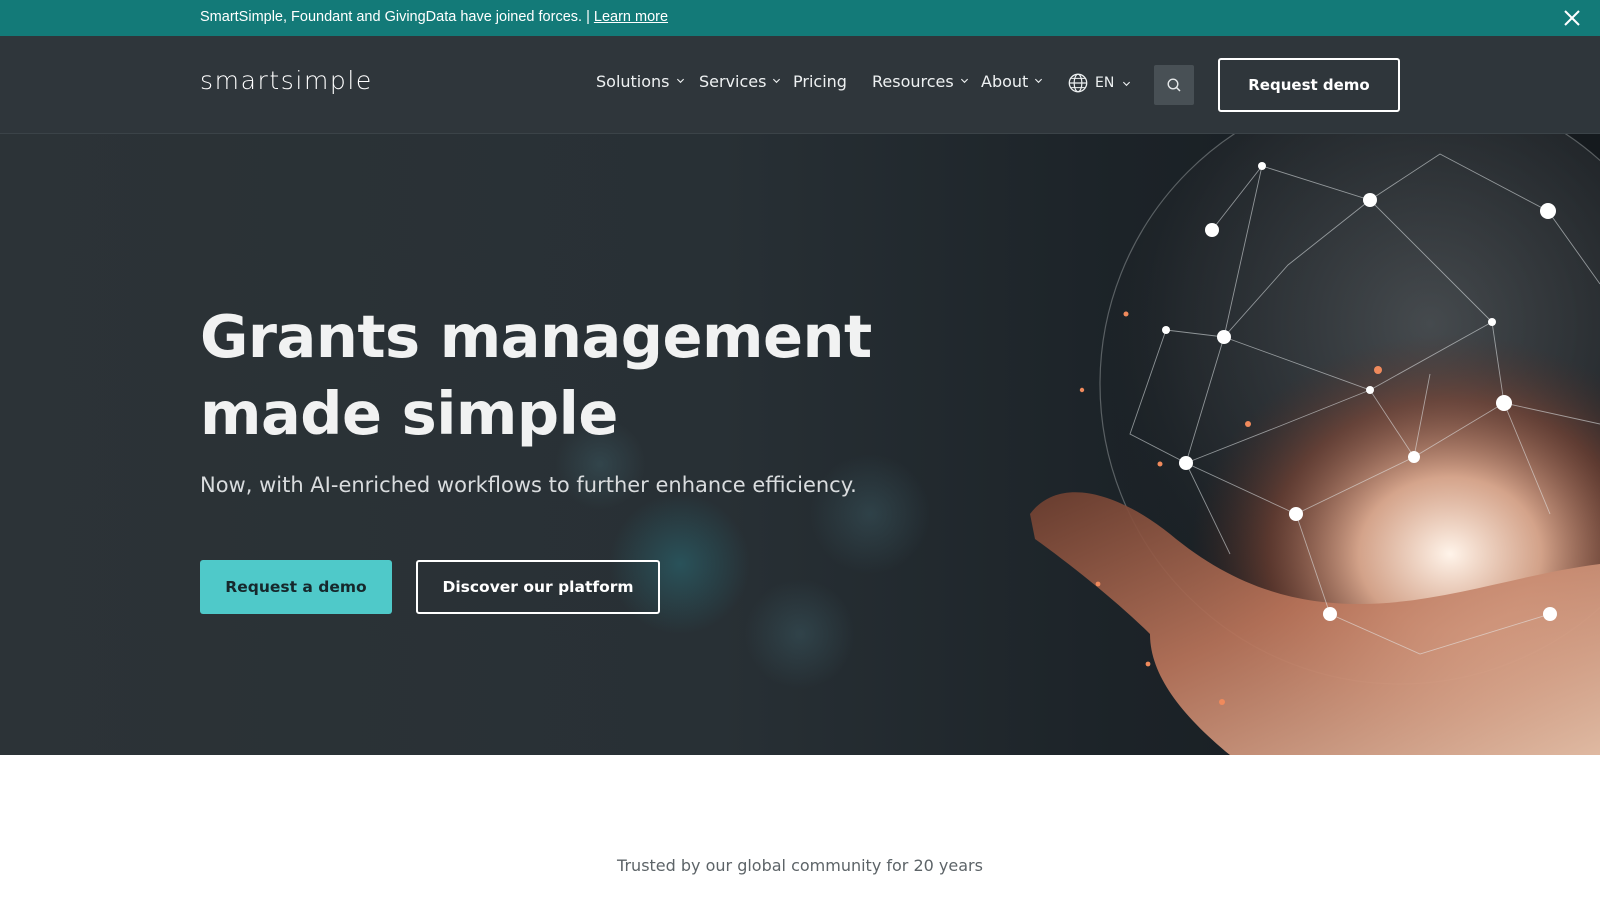 The width and height of the screenshot is (1600, 900). What do you see at coordinates (633, 81) in the screenshot?
I see `nav-label: Solutions` at bounding box center [633, 81].